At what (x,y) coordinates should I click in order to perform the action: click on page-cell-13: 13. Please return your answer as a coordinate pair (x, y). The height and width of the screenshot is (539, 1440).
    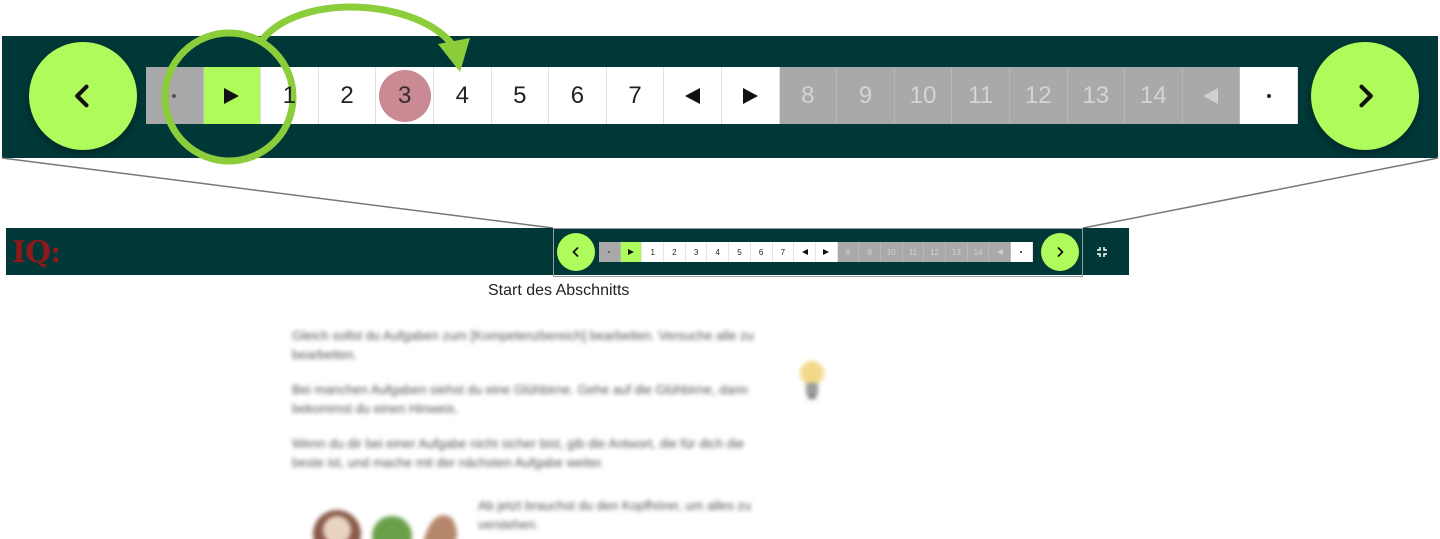
    Looking at the image, I should click on (957, 252).